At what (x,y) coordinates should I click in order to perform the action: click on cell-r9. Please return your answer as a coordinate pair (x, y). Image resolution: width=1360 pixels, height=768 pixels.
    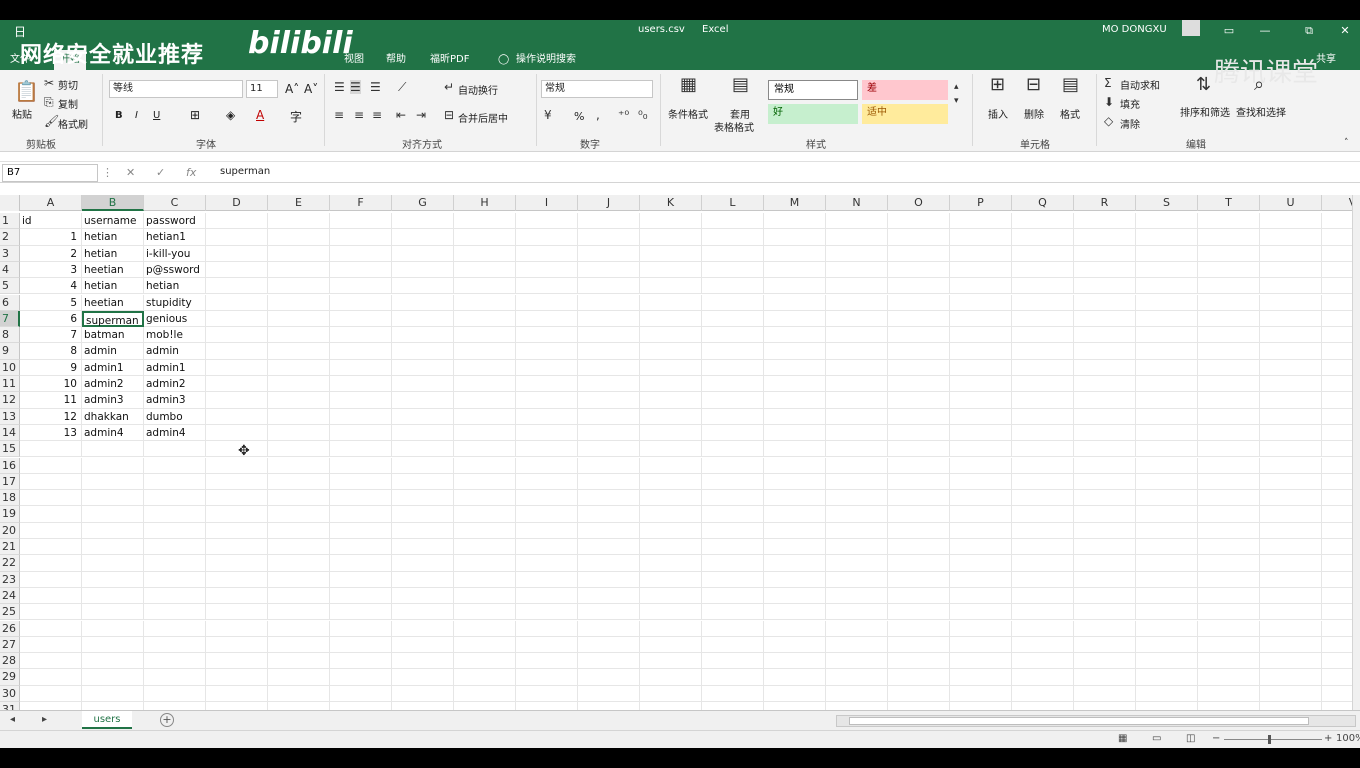
    Looking at the image, I should click on (1105, 351).